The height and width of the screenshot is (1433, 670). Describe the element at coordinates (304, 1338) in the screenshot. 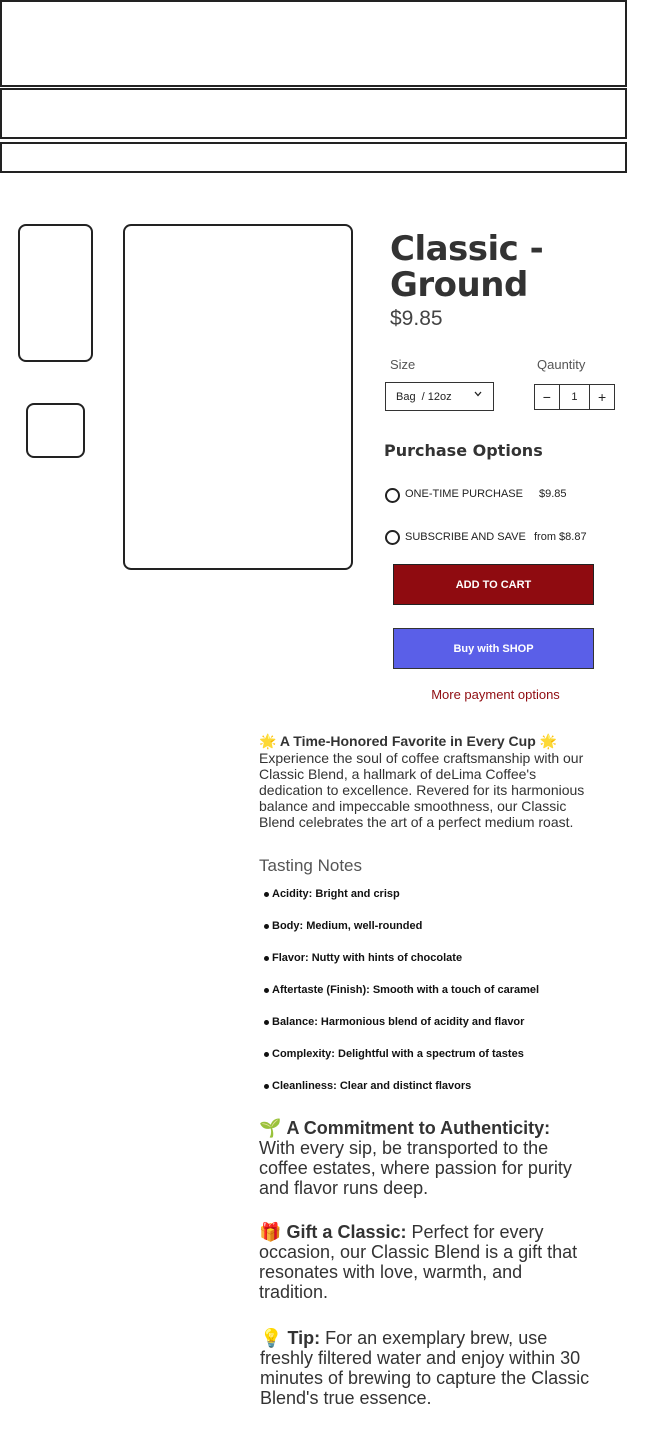

I see `tip-title: Tip:` at that location.